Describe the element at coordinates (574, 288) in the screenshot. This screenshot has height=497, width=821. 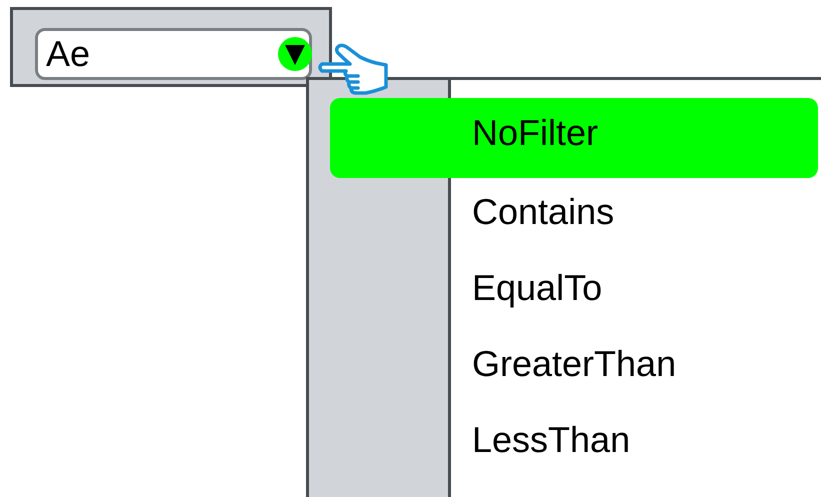
I see `menu-option: EqualTo` at that location.